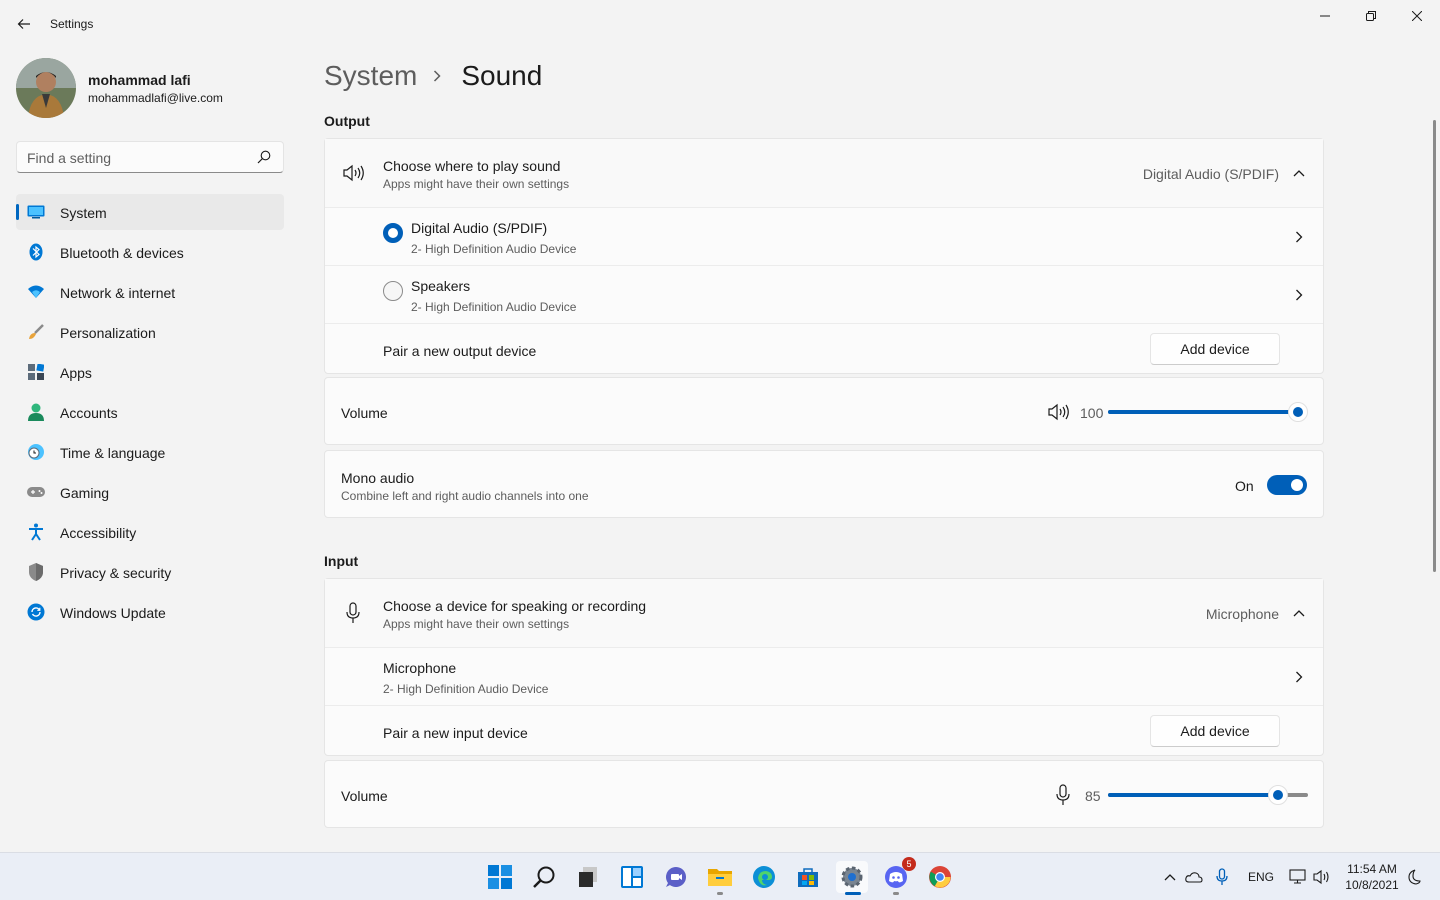 The width and height of the screenshot is (1440, 900). I want to click on sidebar-item-label: Privacy & security, so click(116, 573).